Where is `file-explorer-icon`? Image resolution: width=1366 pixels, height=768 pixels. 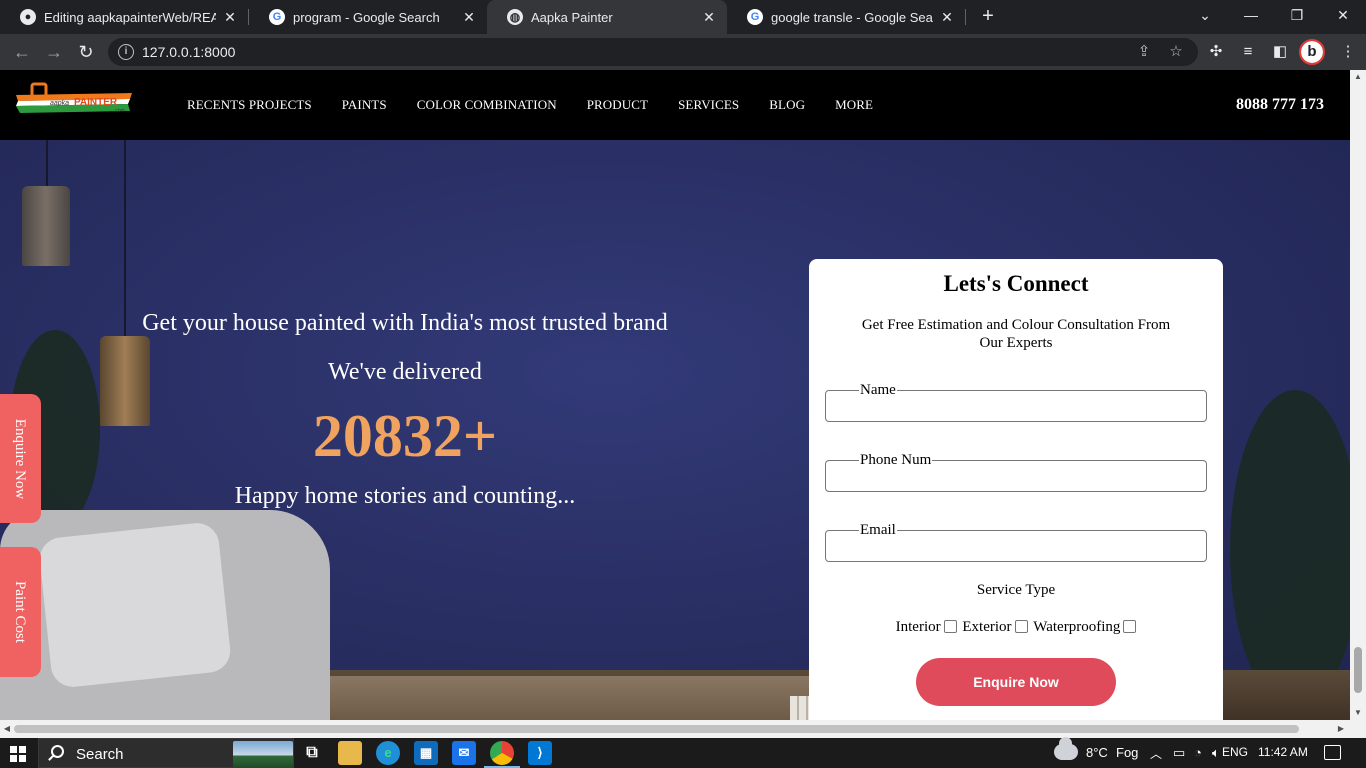
file-explorer-icon is located at coordinates (350, 753).